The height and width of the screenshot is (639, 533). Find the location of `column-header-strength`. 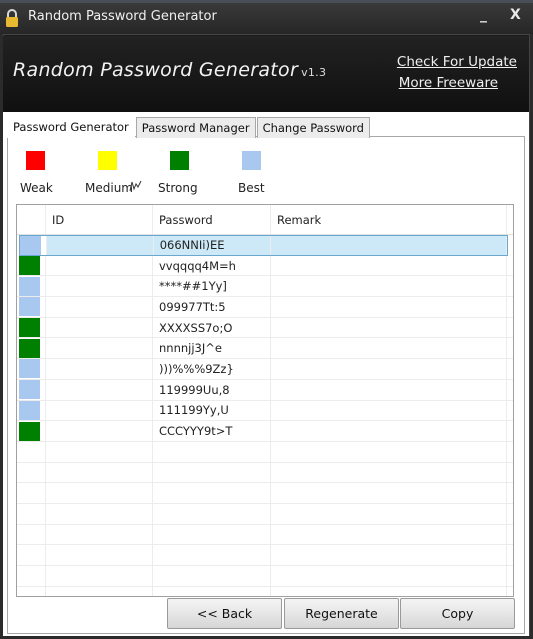

column-header-strength is located at coordinates (31, 219).